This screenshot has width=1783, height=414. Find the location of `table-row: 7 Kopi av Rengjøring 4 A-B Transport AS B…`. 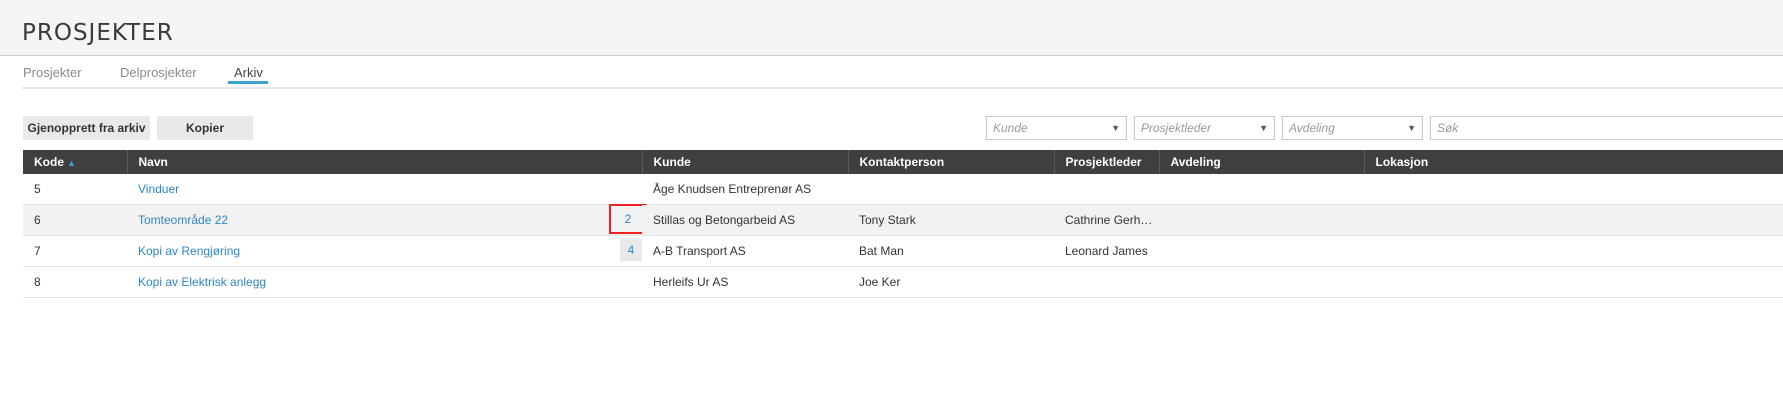

table-row: 7 Kopi av Rengjøring 4 A-B Transport AS B… is located at coordinates (903, 251).